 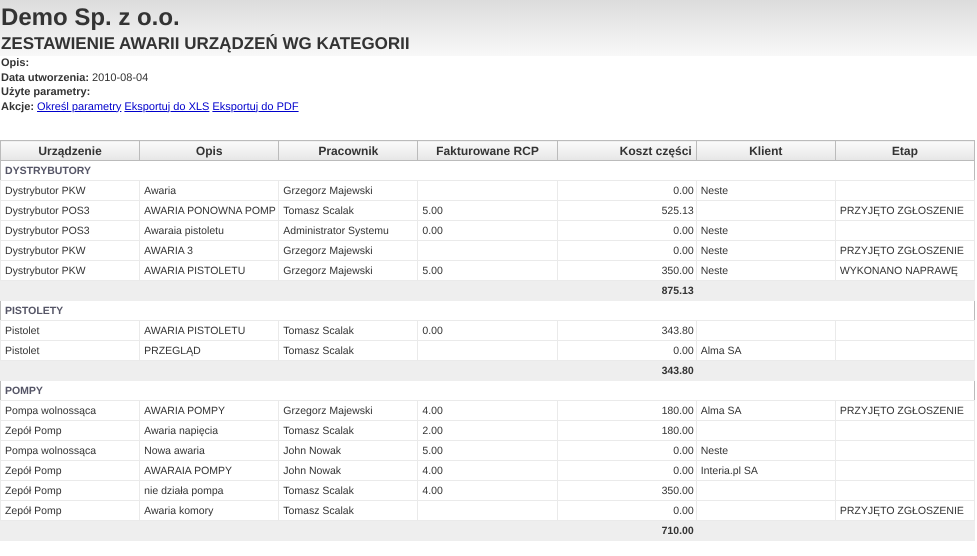 I want to click on table-cell: Awaria, so click(x=160, y=190).